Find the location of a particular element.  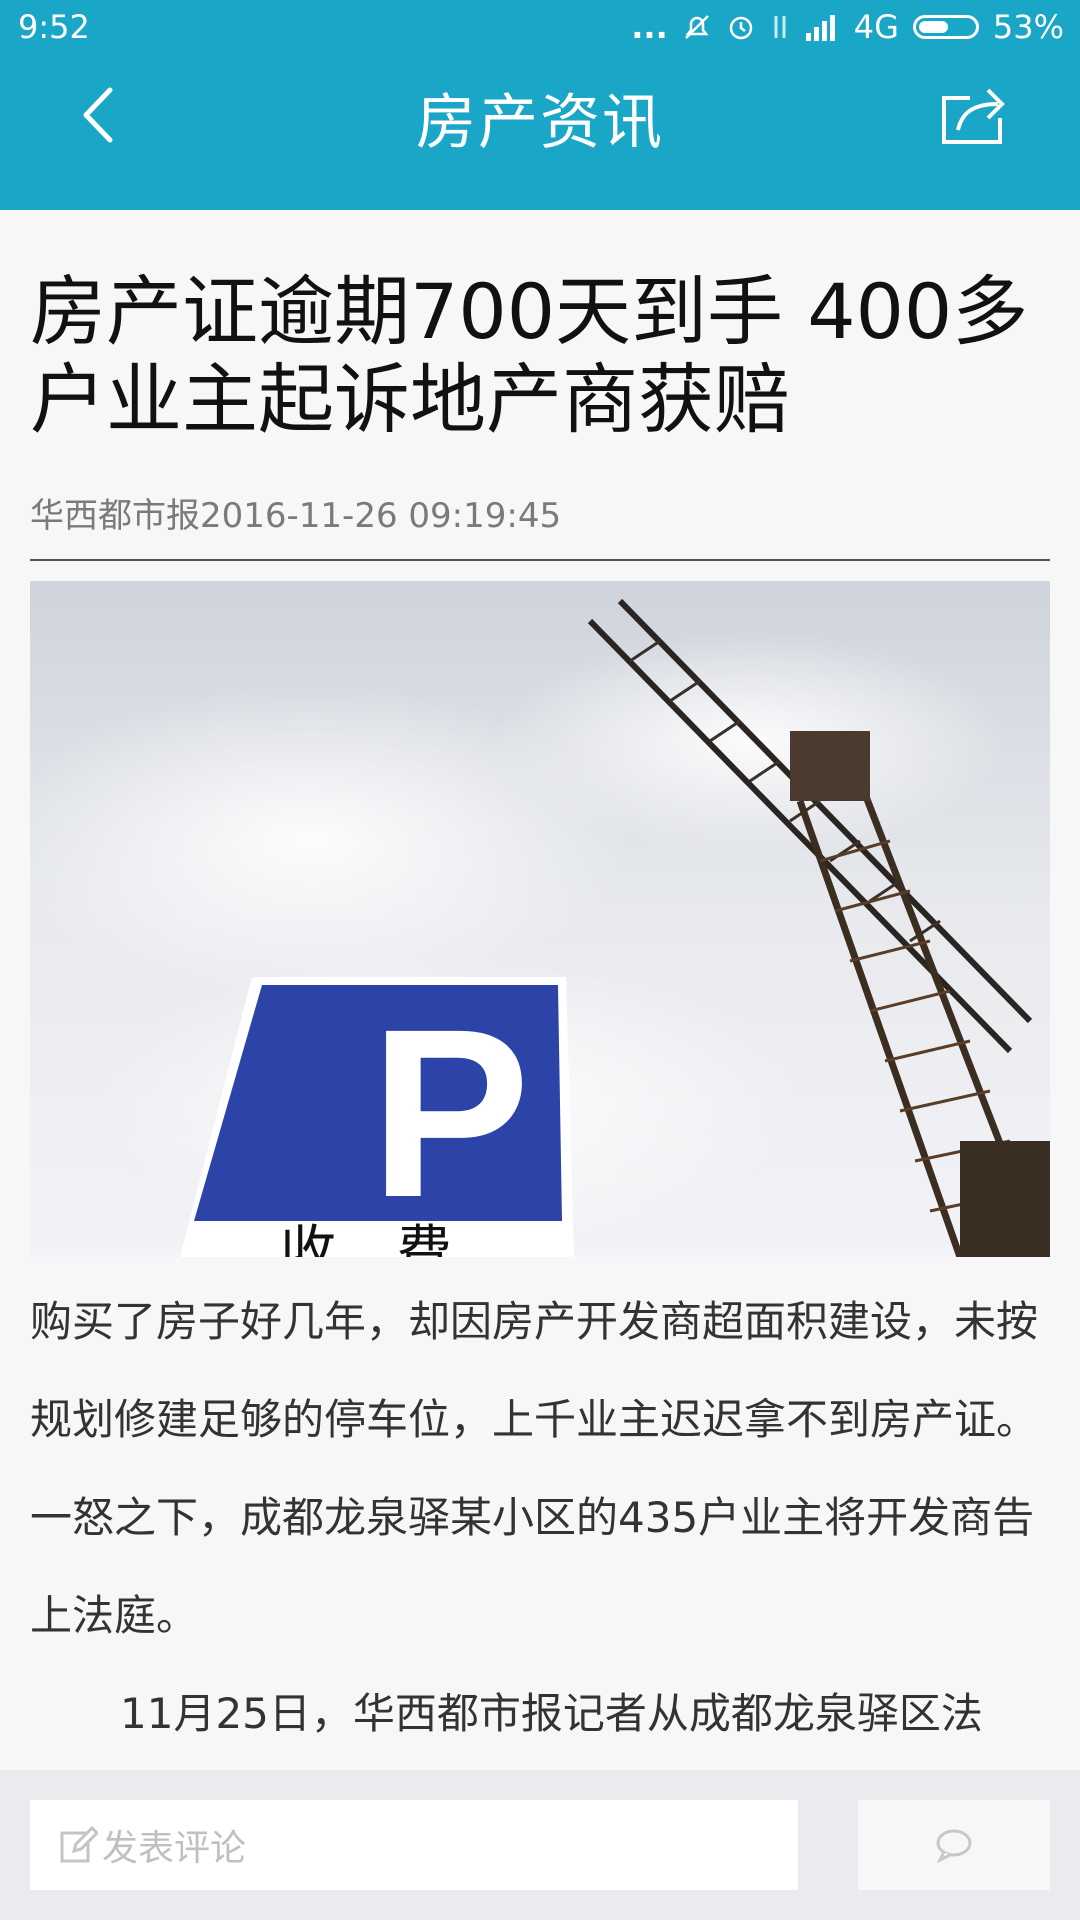

signal-icon is located at coordinates (822, 27).